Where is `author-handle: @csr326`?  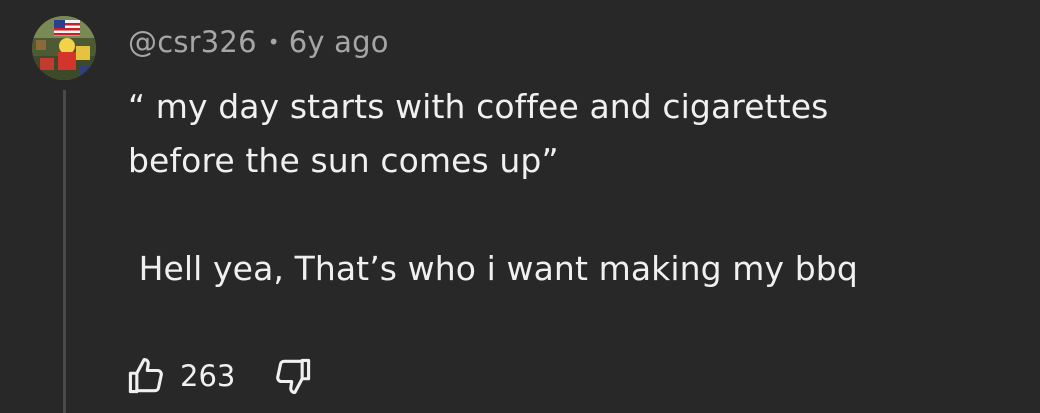
author-handle: @csr326 is located at coordinates (192, 42).